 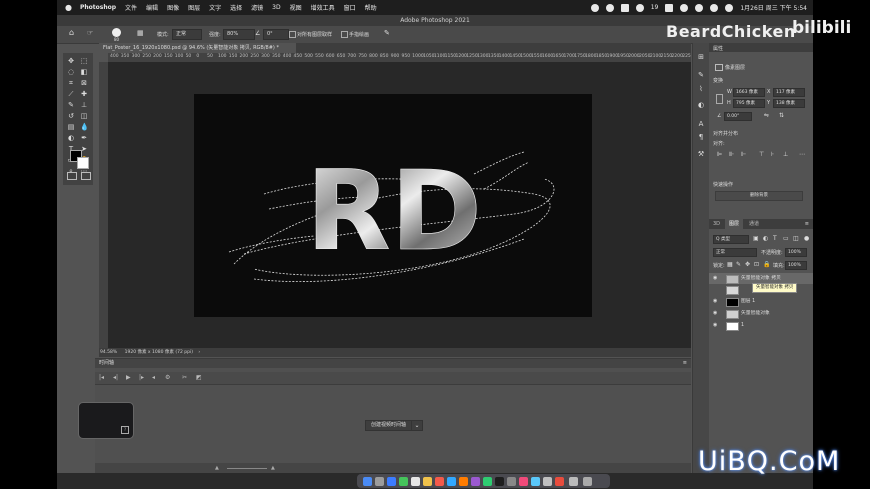 I want to click on menu-plugins: 增效工具, so click(x=323, y=7).